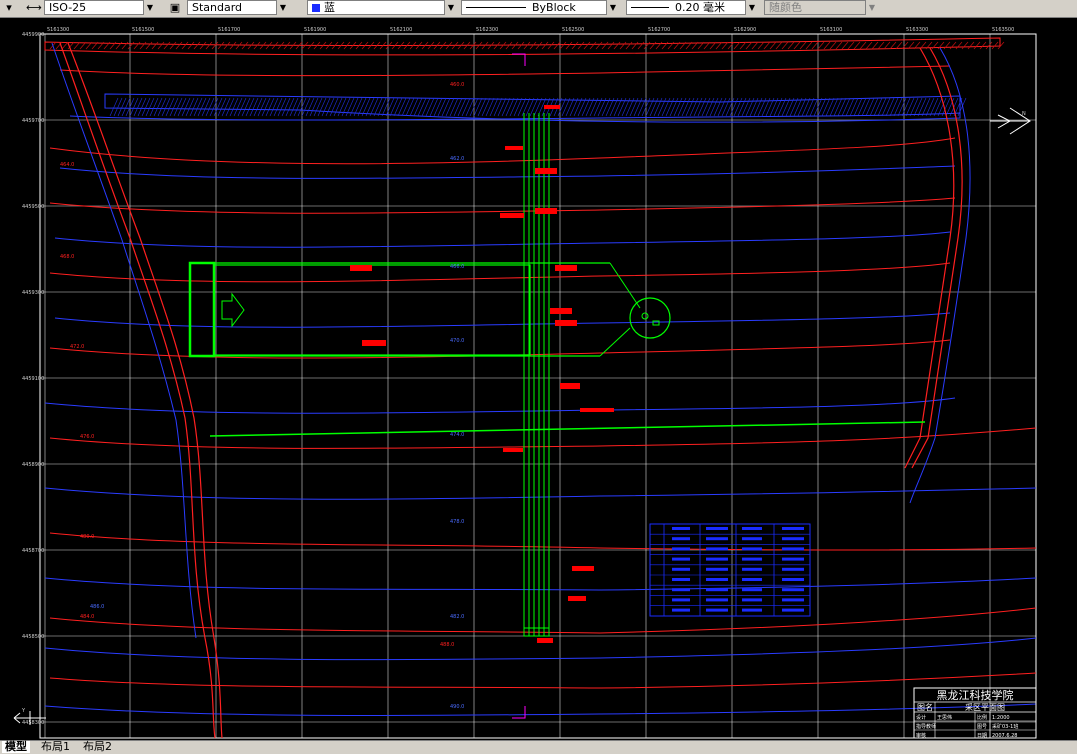  What do you see at coordinates (925, 707) in the screenshot?
I see `title-block-name-label: 图名` at bounding box center [925, 707].